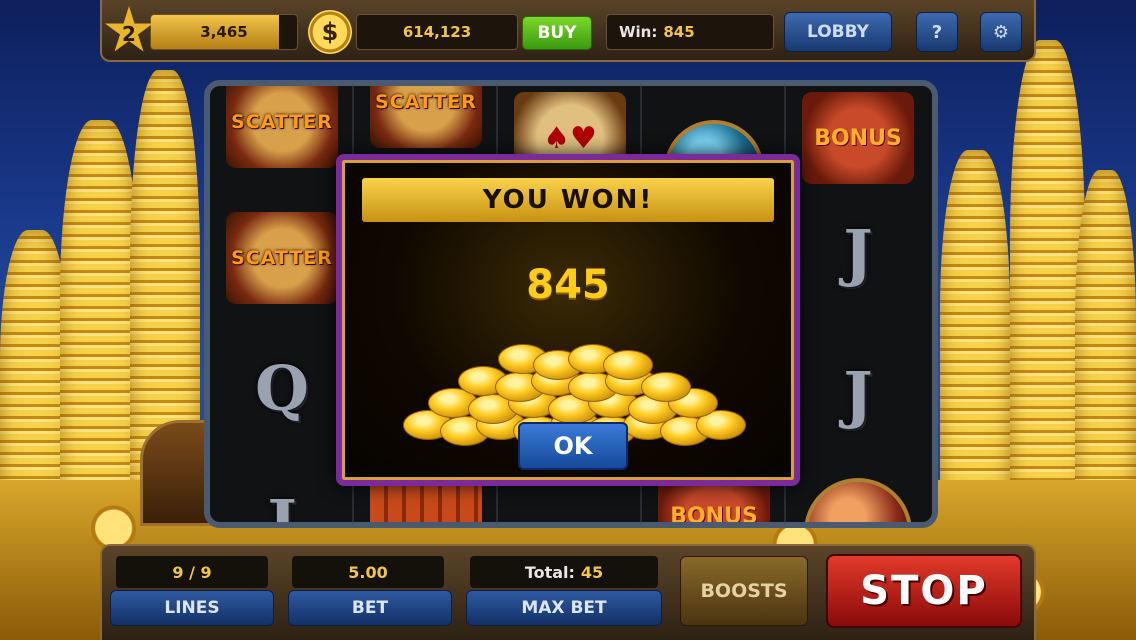 This screenshot has width=1136, height=640. Describe the element at coordinates (679, 32) in the screenshot. I see `win-value: 845` at that location.